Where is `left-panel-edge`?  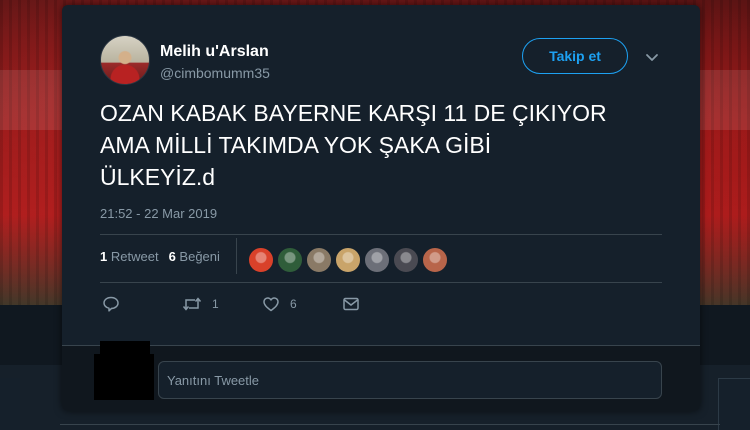
left-panel-edge is located at coordinates (10, 404).